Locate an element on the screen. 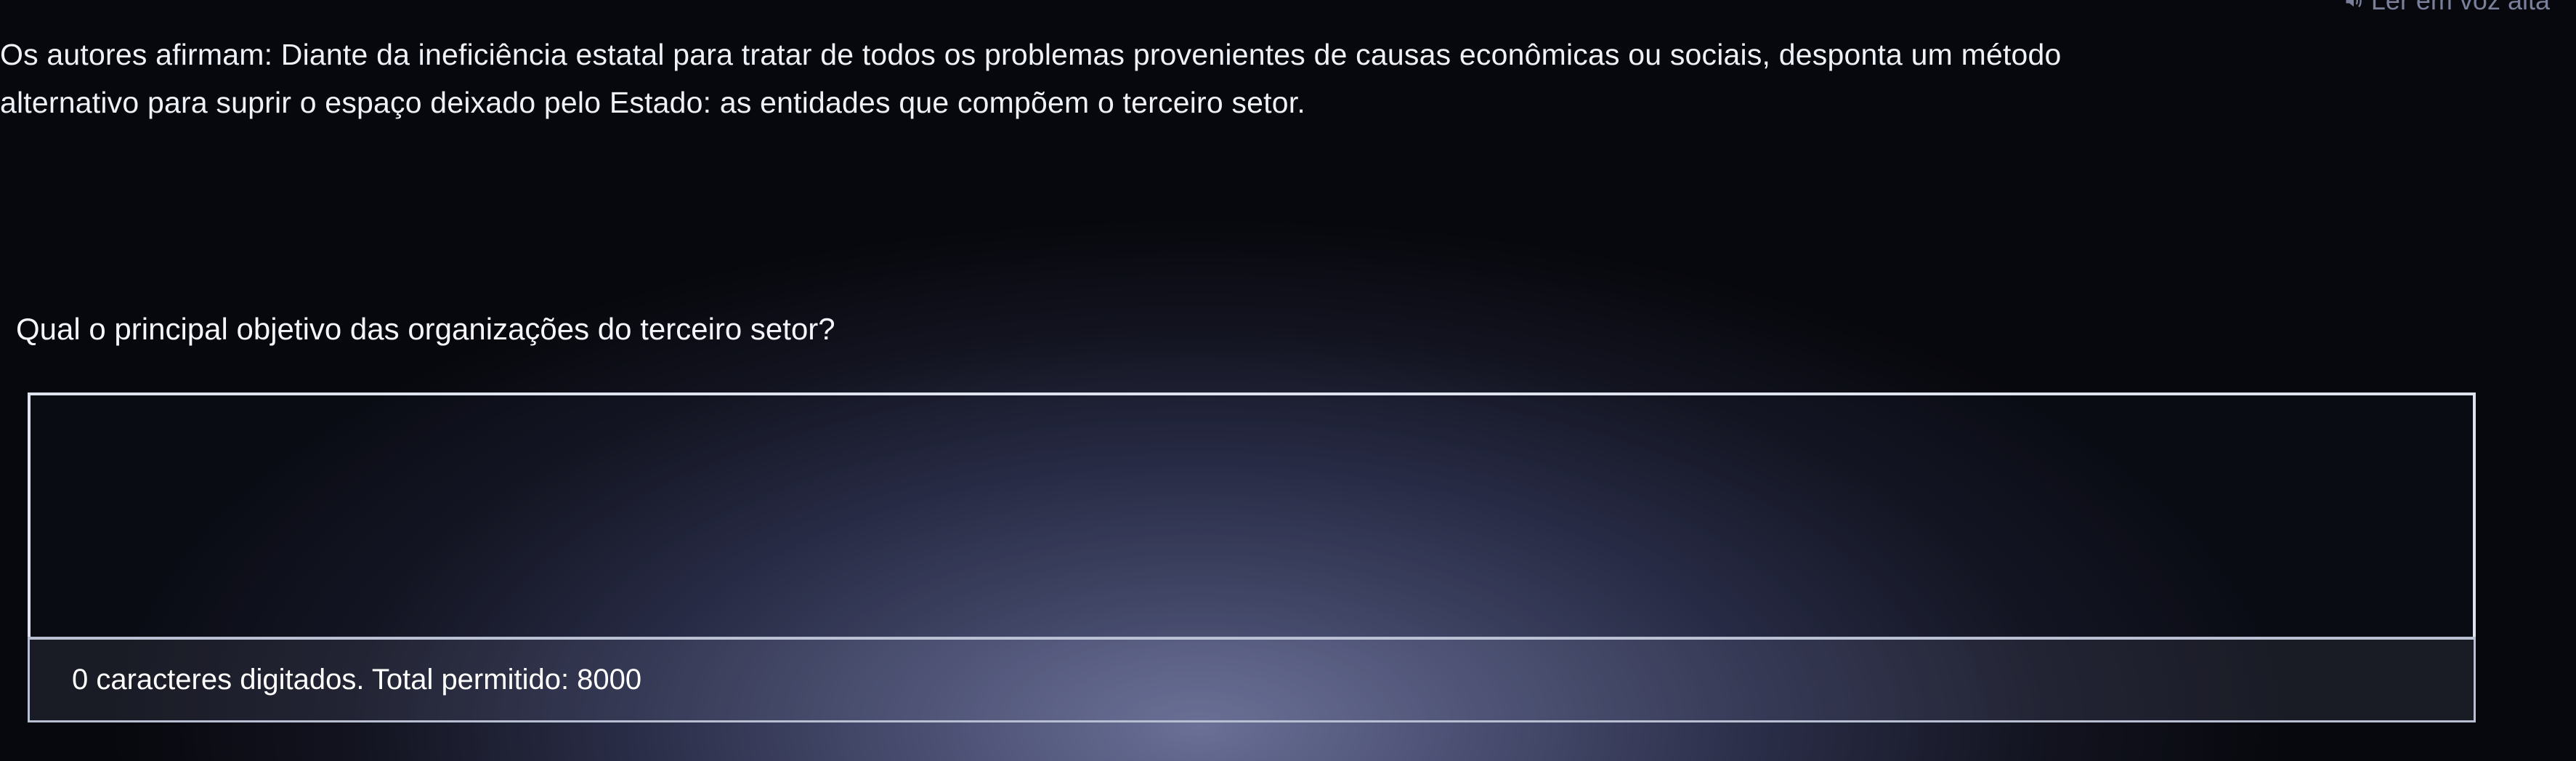 This screenshot has width=2576, height=761. read-aloud-button: Ler em voz alta is located at coordinates (2447, 7).